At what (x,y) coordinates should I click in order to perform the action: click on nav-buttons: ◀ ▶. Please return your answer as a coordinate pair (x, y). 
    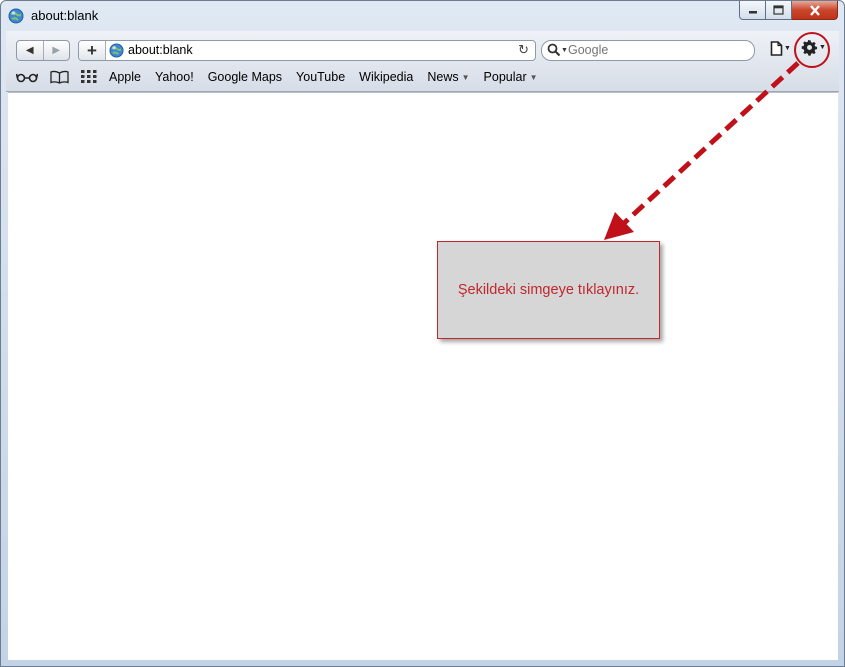
    Looking at the image, I should click on (43, 50).